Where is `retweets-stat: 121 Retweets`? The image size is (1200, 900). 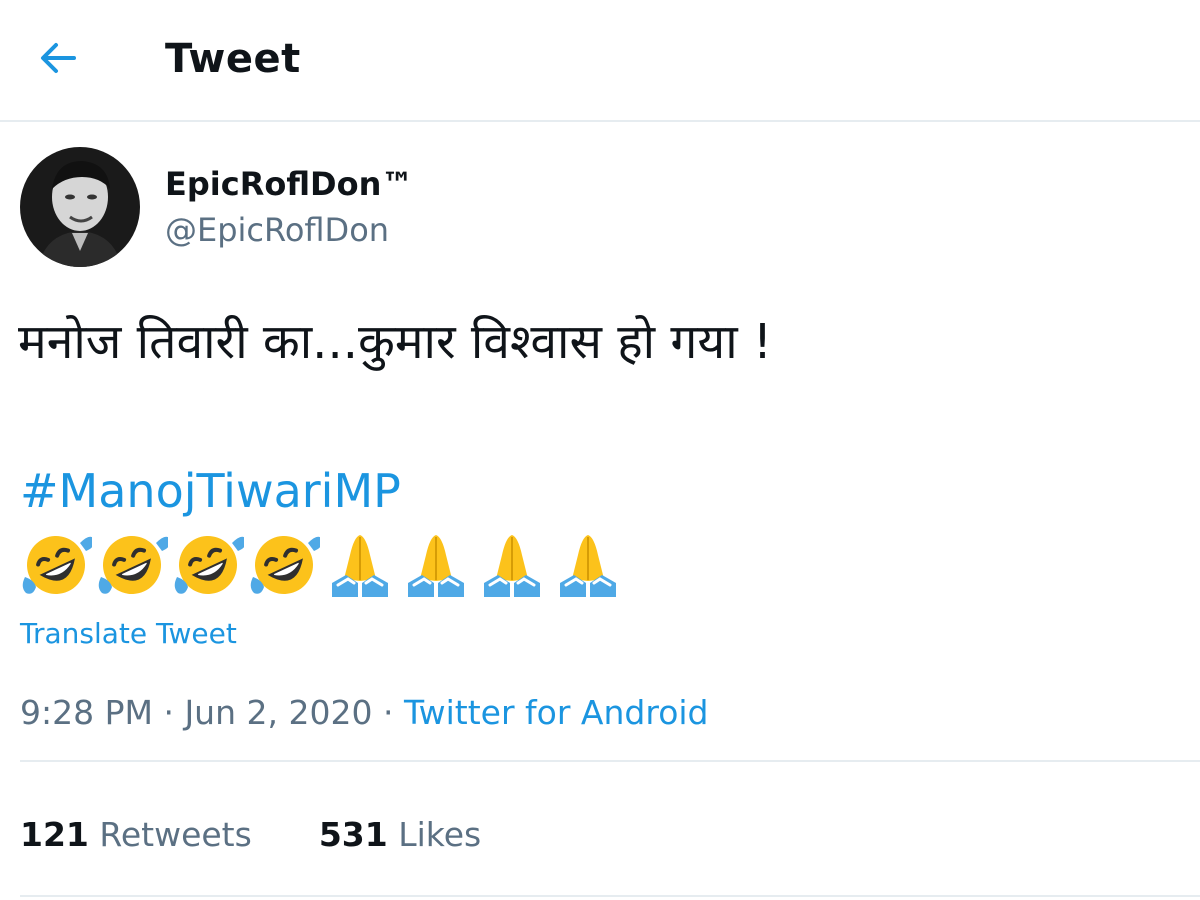
retweets-stat: 121 Retweets is located at coordinates (136, 834).